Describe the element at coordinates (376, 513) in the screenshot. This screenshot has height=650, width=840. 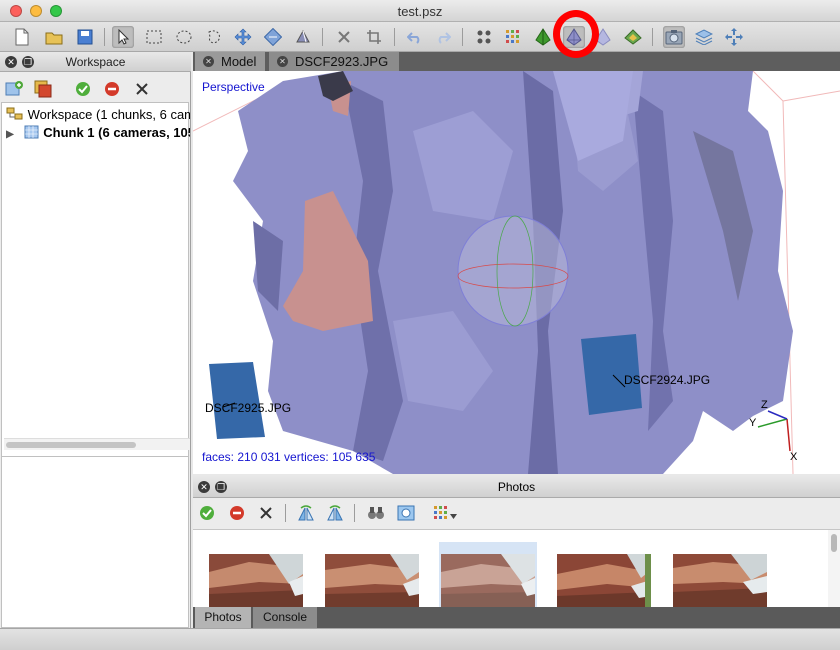
I see `binoculars-icon` at that location.